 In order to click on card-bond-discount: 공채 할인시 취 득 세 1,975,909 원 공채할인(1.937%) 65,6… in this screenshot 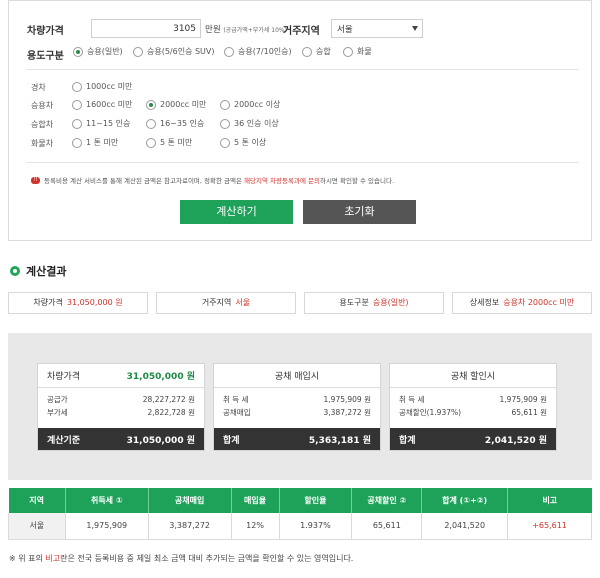, I will do `click(473, 407)`.